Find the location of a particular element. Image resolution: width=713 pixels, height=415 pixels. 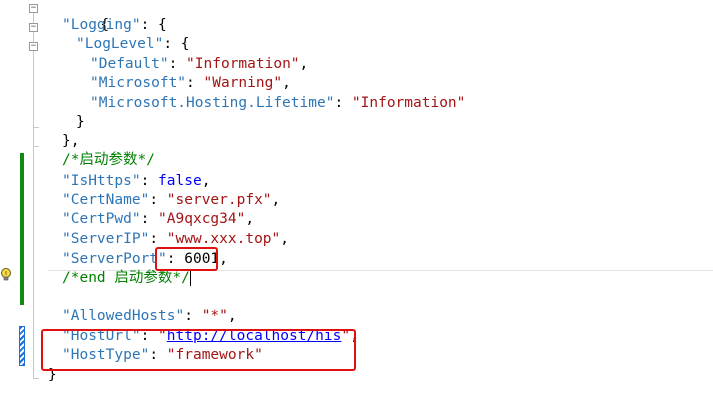

lightbulb-icon is located at coordinates (6, 275).